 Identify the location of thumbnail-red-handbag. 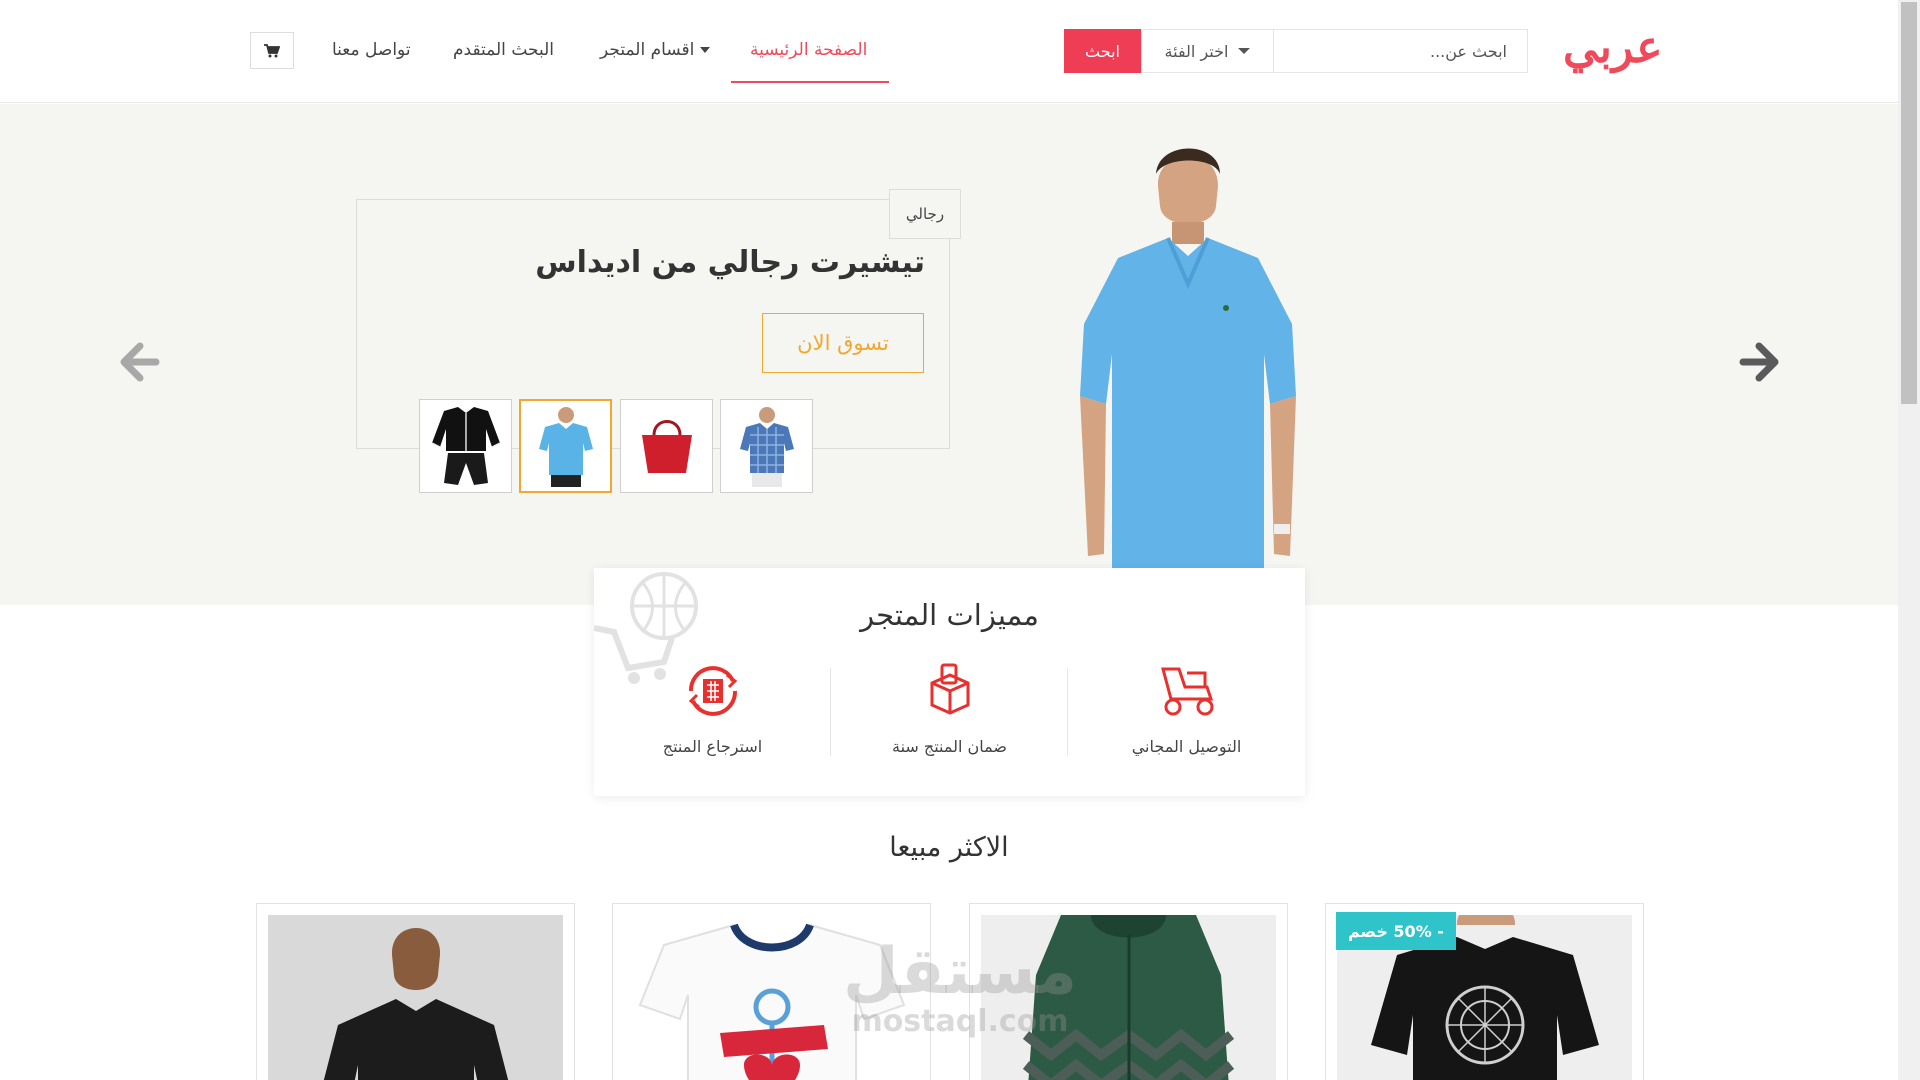
(666, 446).